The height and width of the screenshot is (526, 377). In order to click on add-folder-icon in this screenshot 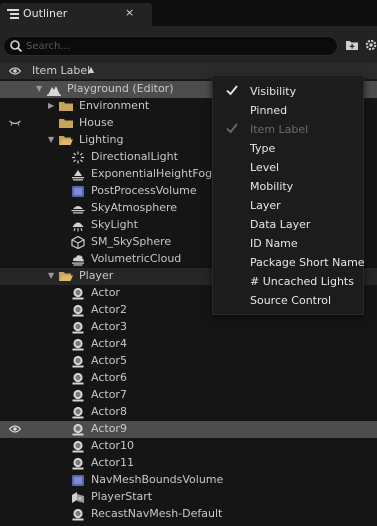, I will do `click(352, 45)`.